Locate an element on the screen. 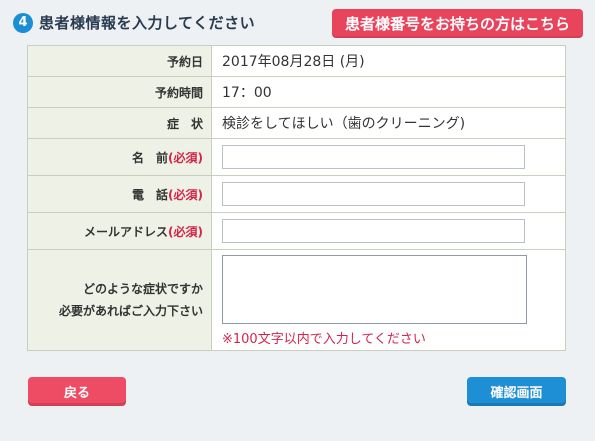 This screenshot has height=441, width=595. name-label-cell: 名 前(必須) is located at coordinates (119, 157).